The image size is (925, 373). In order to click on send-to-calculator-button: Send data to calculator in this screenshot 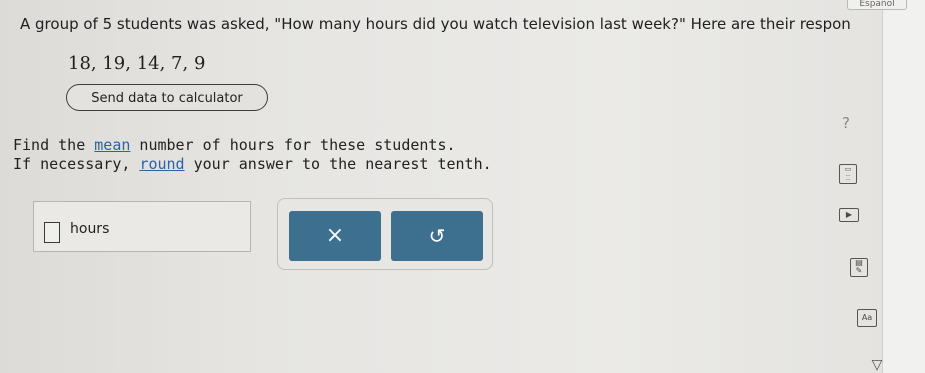, I will do `click(167, 97)`.